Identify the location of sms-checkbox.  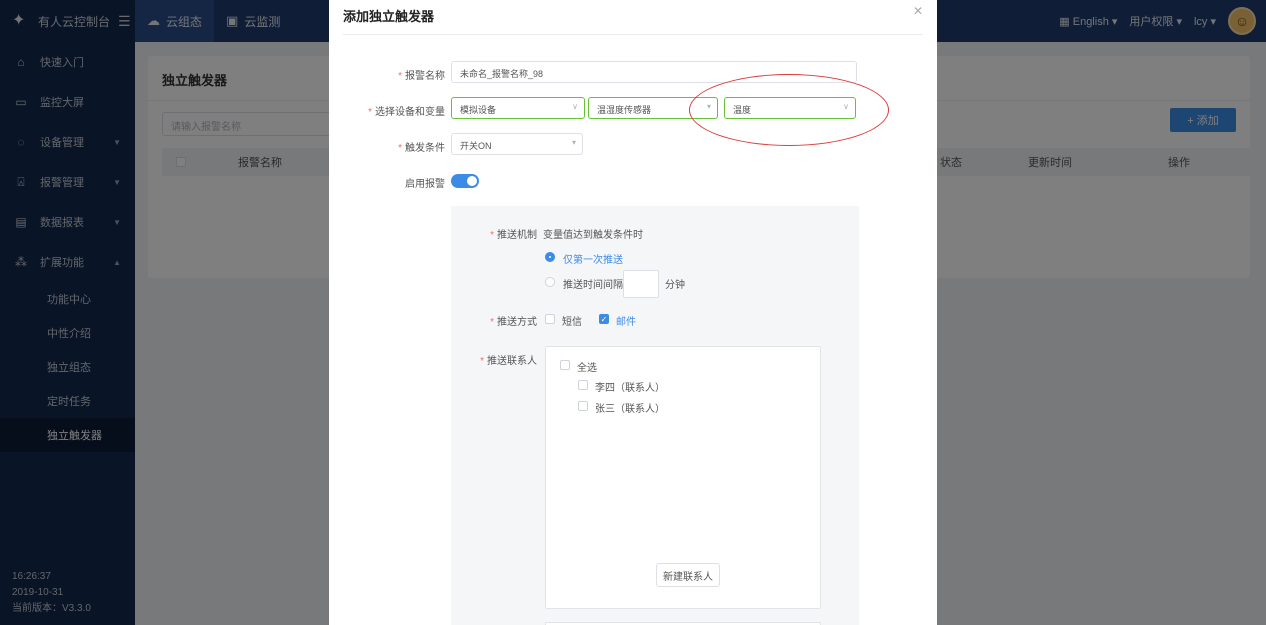
(550, 319).